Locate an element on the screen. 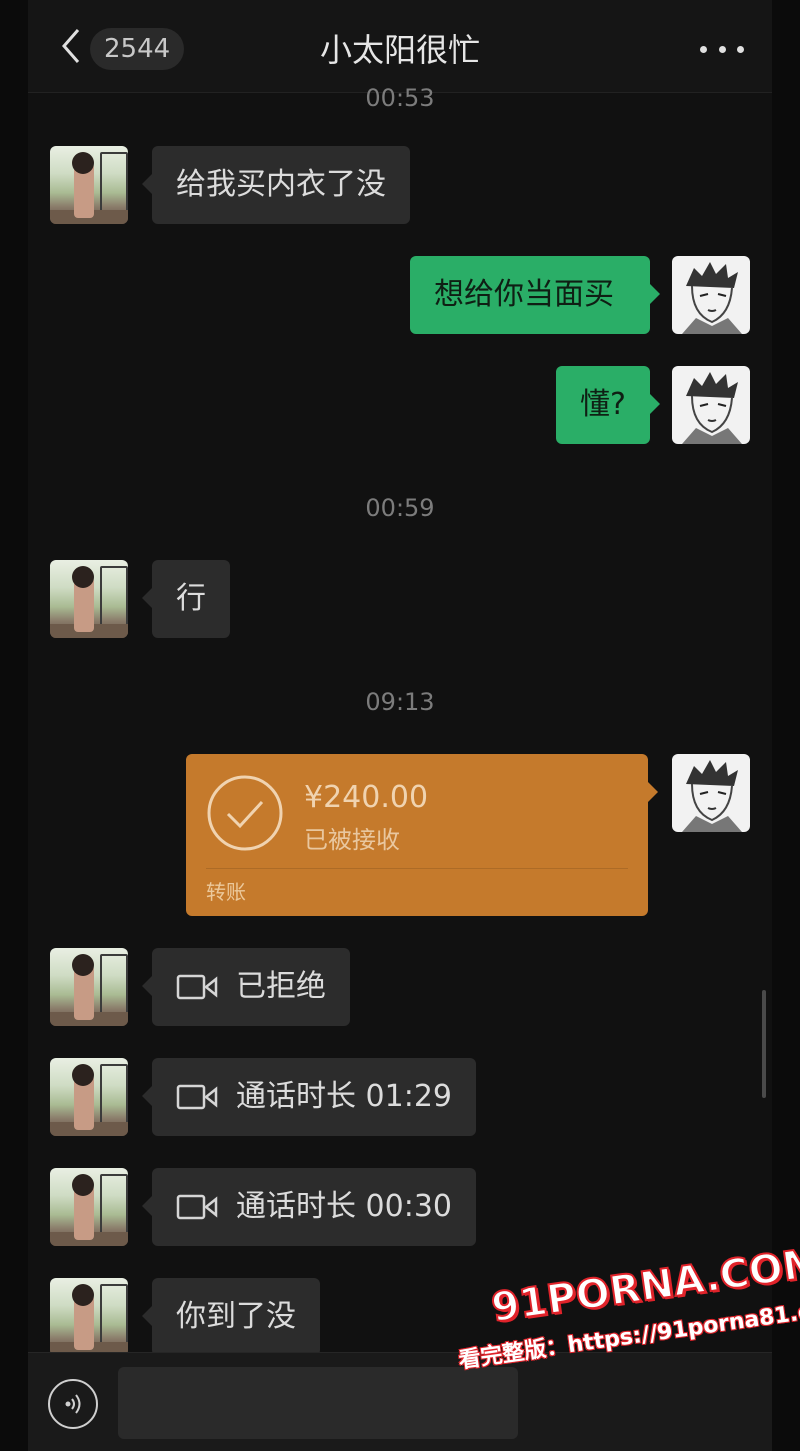  more-options-button is located at coordinates (722, 49).